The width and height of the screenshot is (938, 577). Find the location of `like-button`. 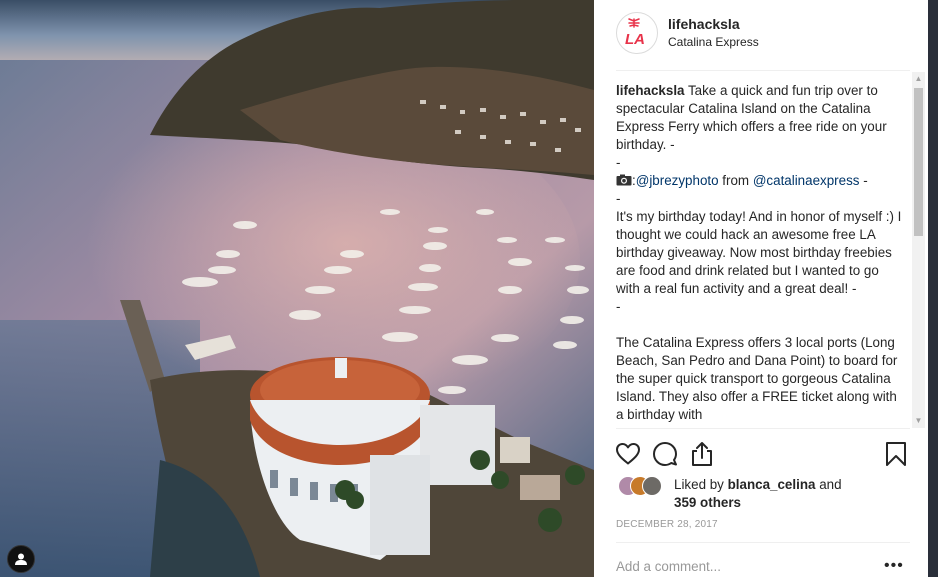

like-button is located at coordinates (628, 454).